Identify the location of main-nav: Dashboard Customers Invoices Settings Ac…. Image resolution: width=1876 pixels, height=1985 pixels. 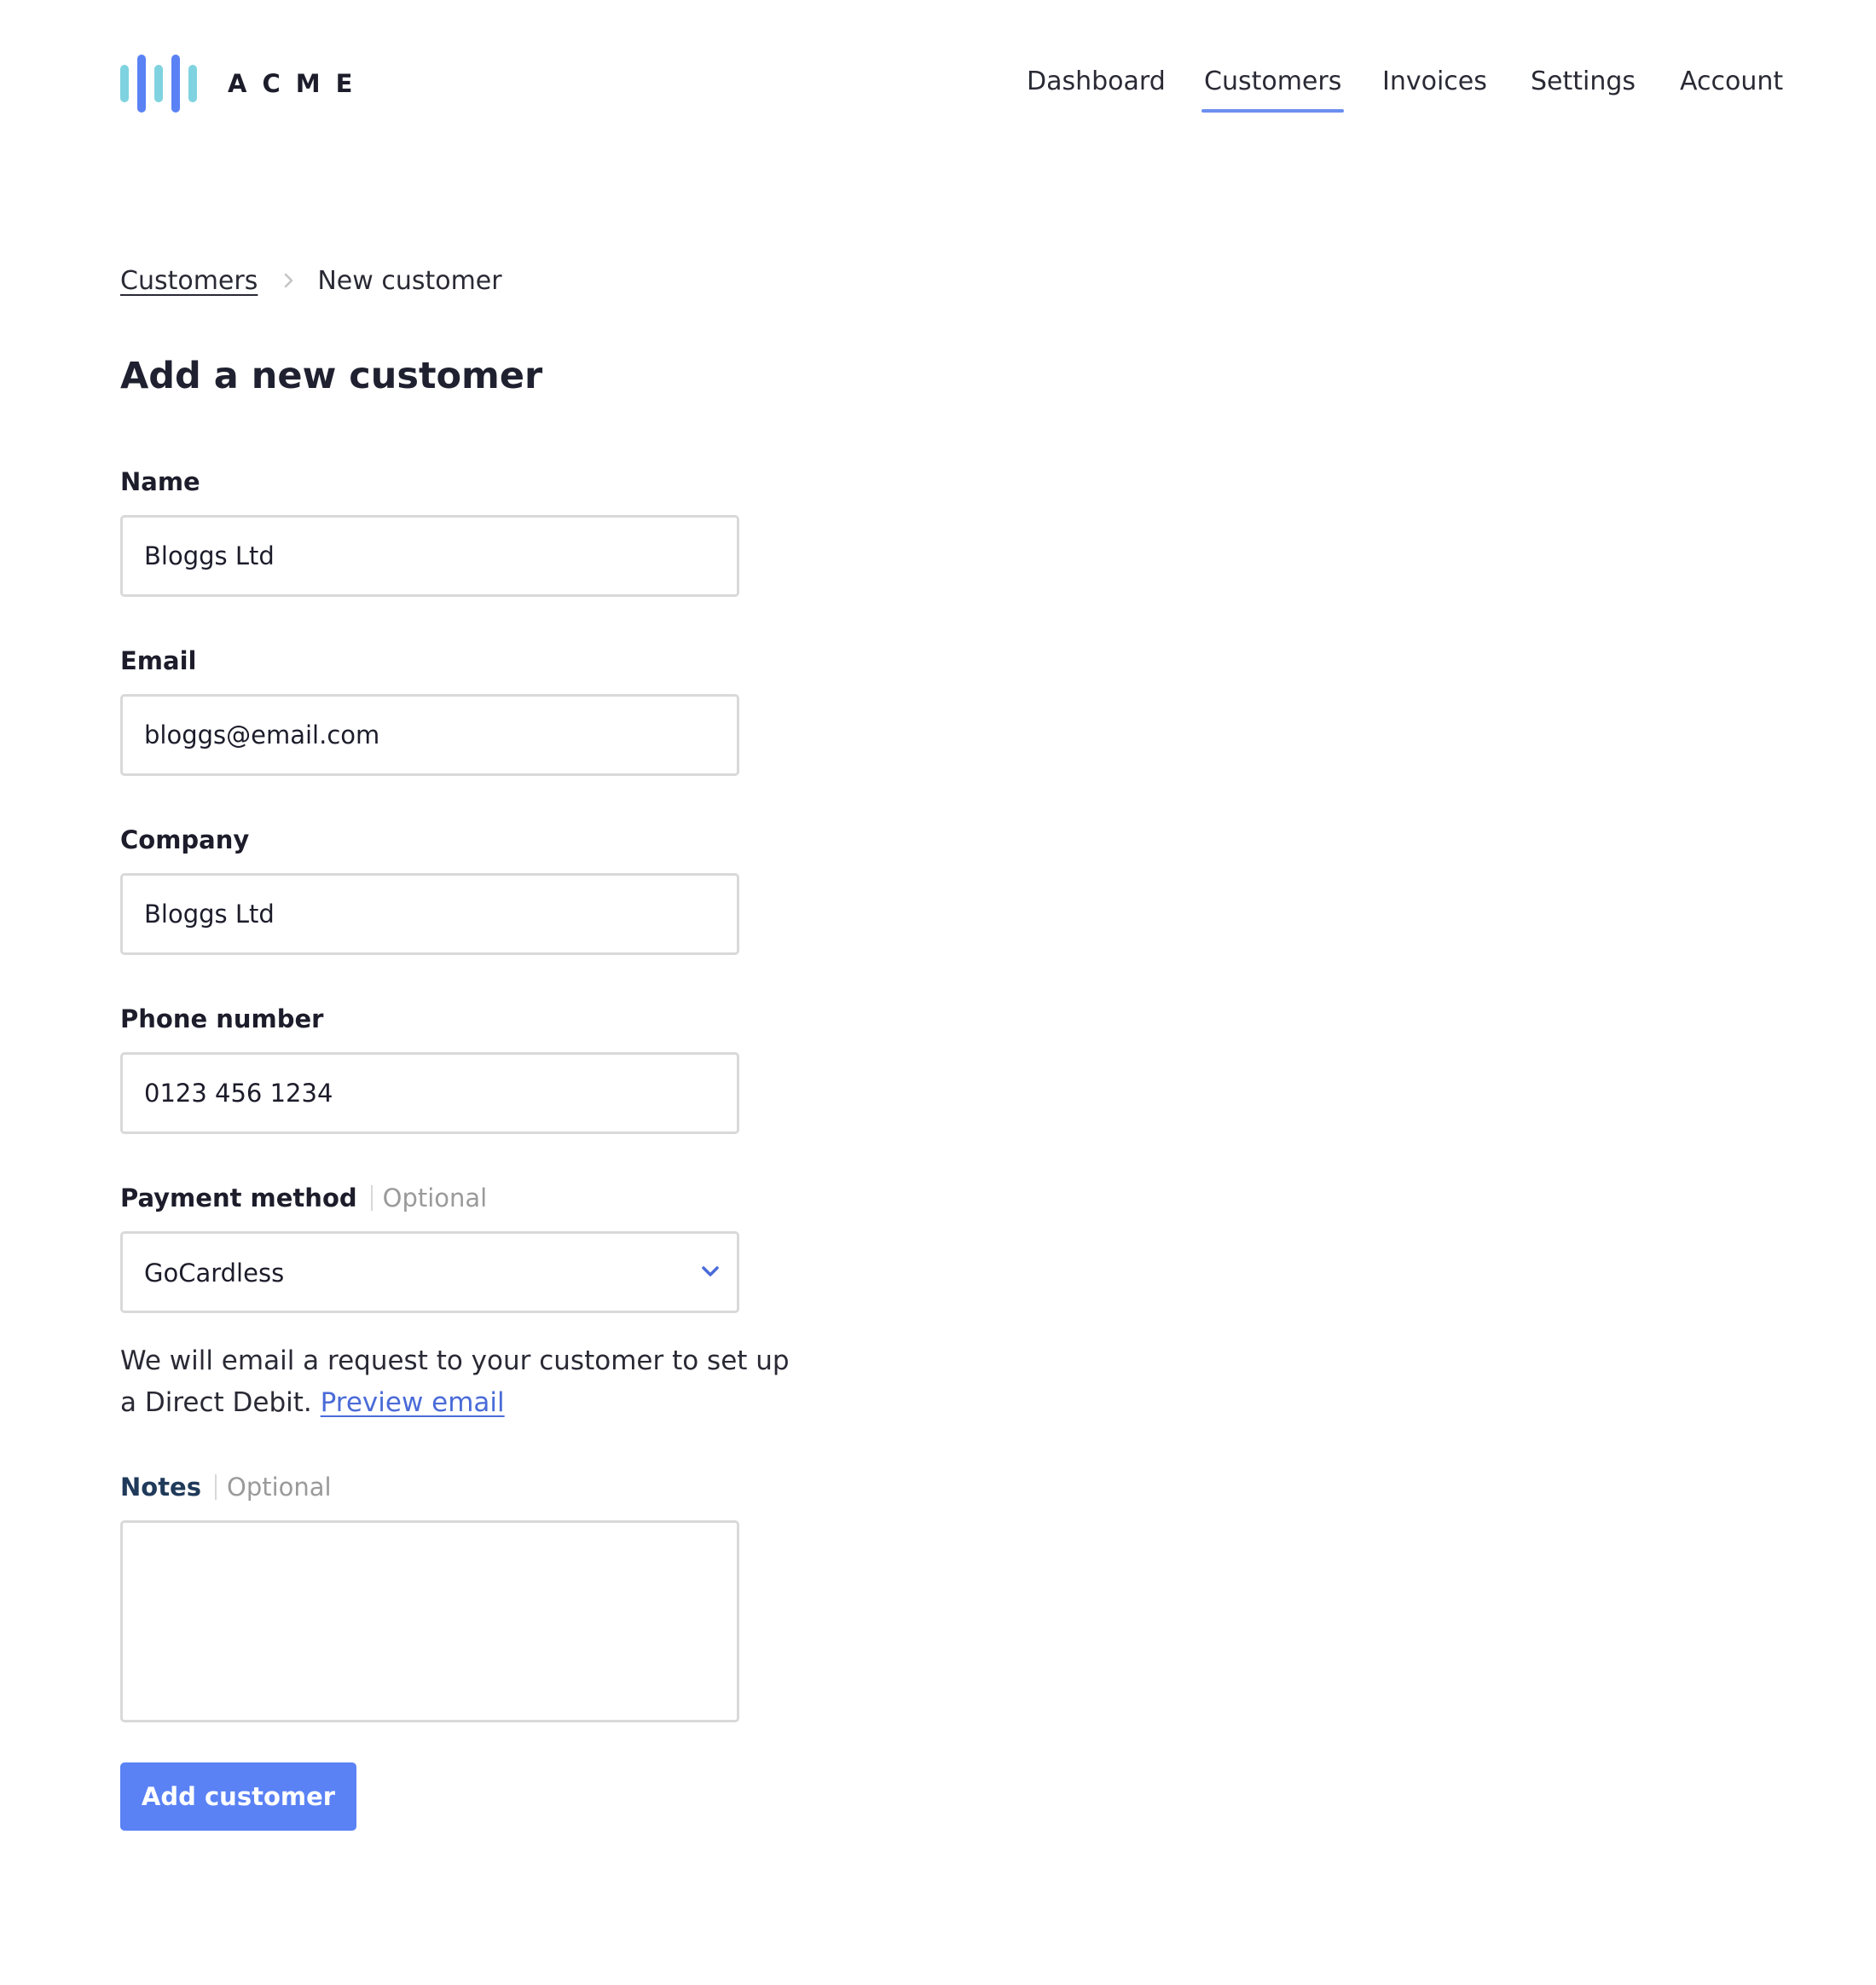
(938, 92).